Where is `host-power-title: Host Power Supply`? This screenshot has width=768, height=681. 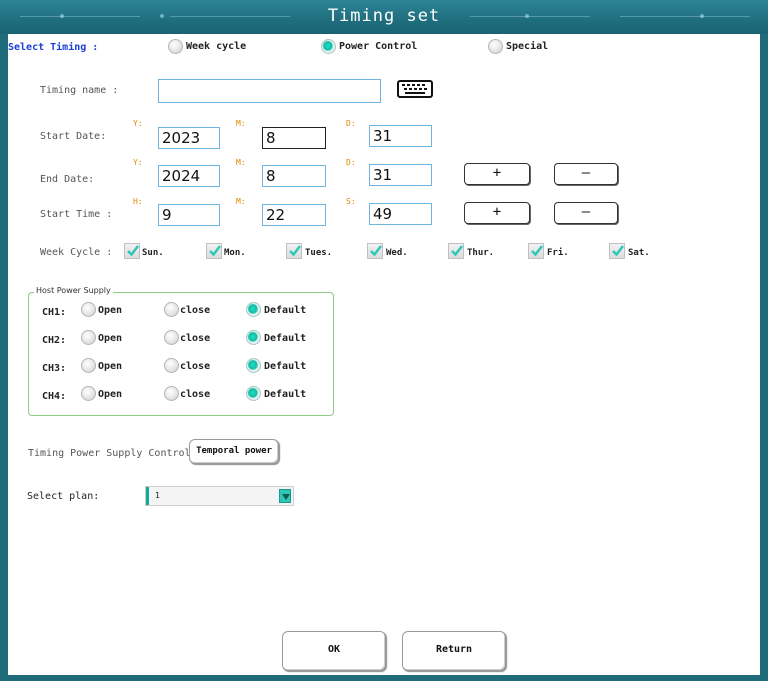
host-power-title: Host Power Supply is located at coordinates (73, 290).